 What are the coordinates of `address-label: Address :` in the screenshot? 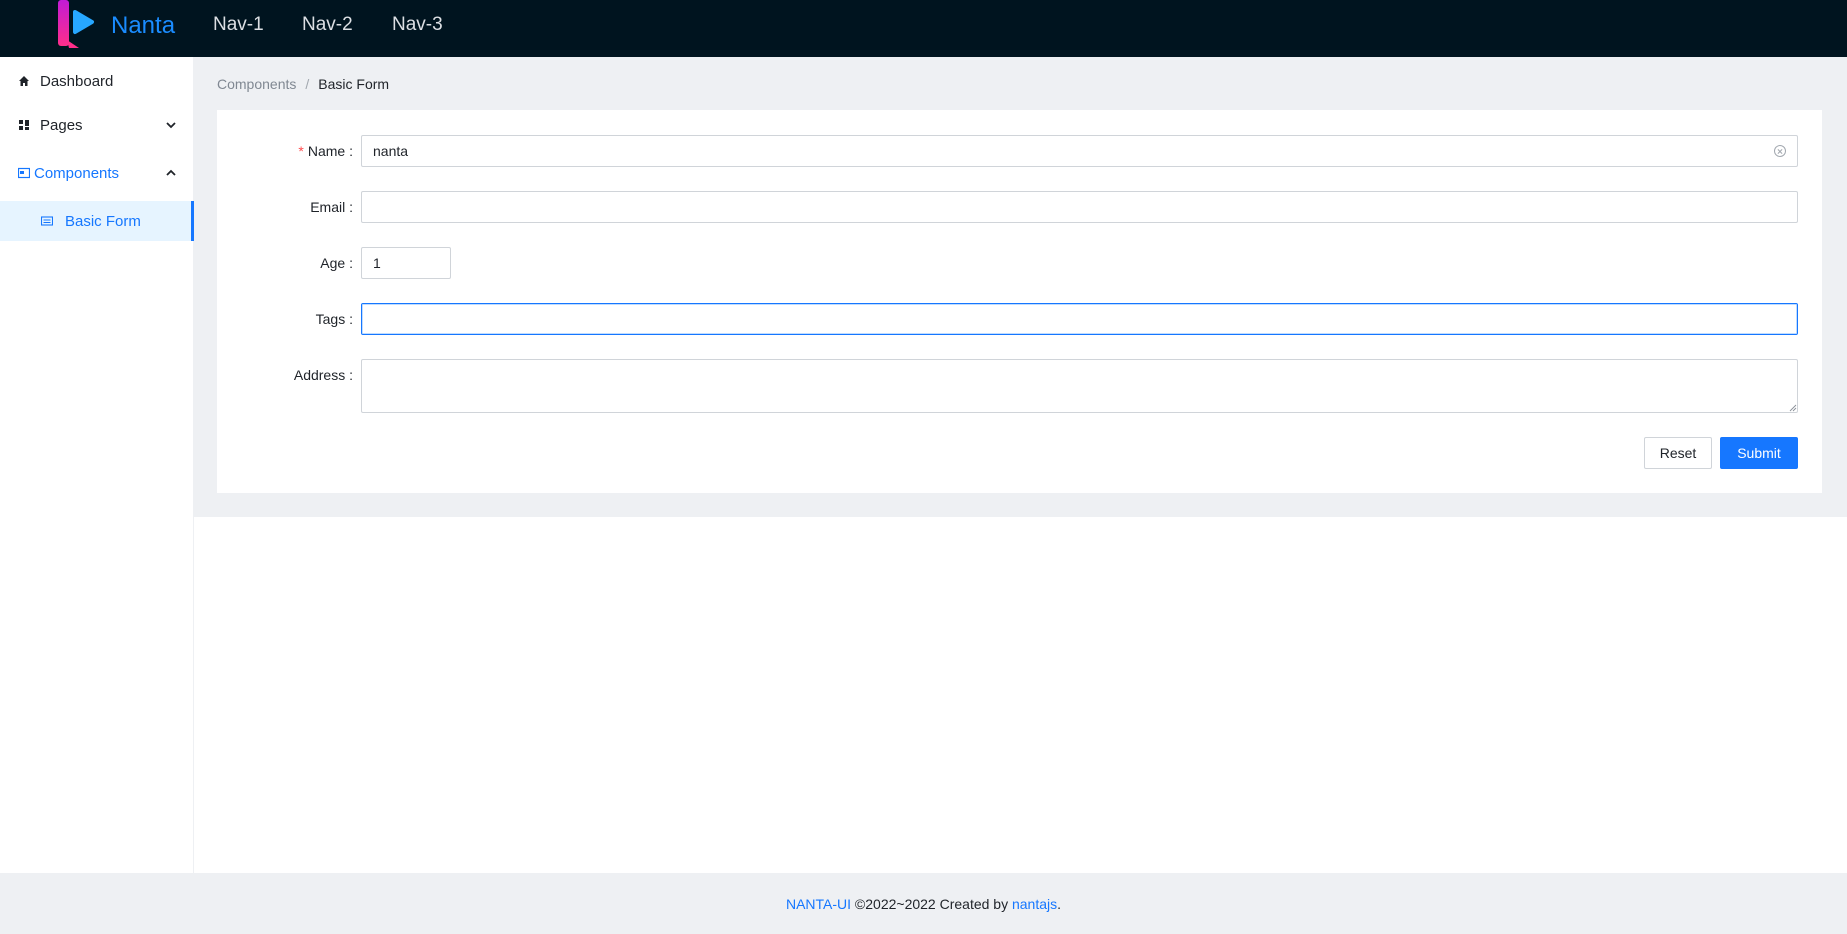 It's located at (323, 375).